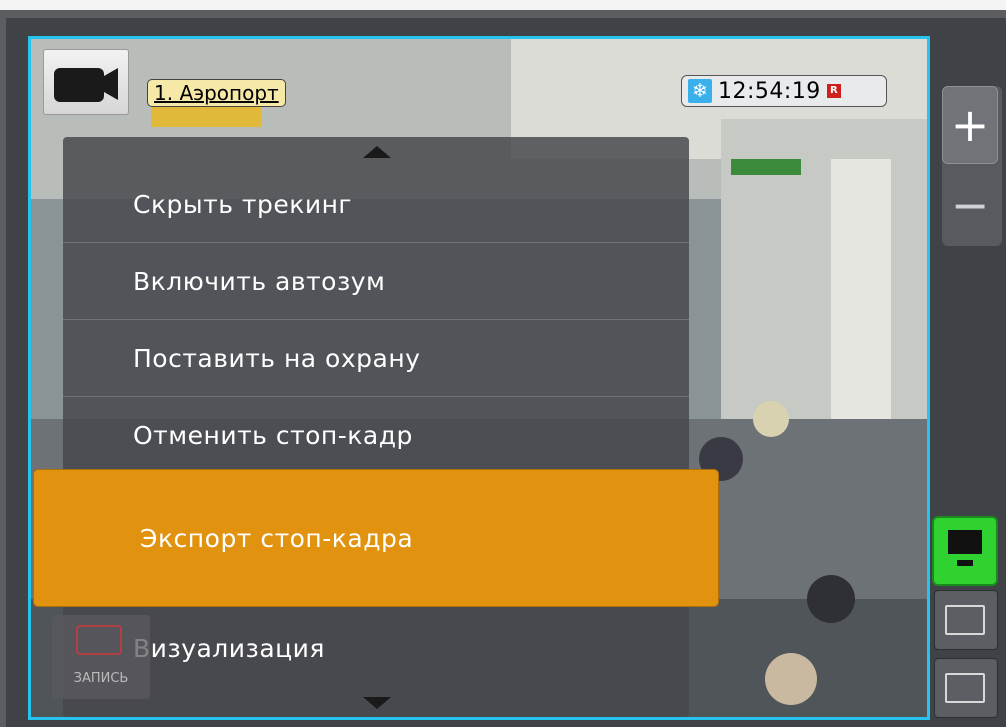 The image size is (1006, 727). I want to click on camera-name-label: 1. Аэропорт, so click(216, 93).